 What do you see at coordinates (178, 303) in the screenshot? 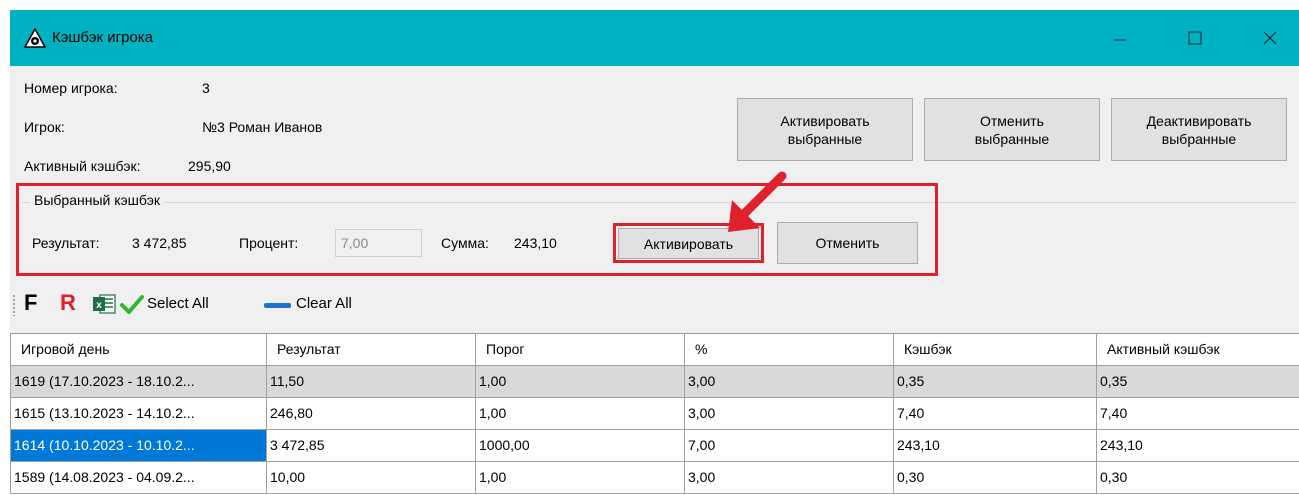
I see `select-all-button: Select All` at bounding box center [178, 303].